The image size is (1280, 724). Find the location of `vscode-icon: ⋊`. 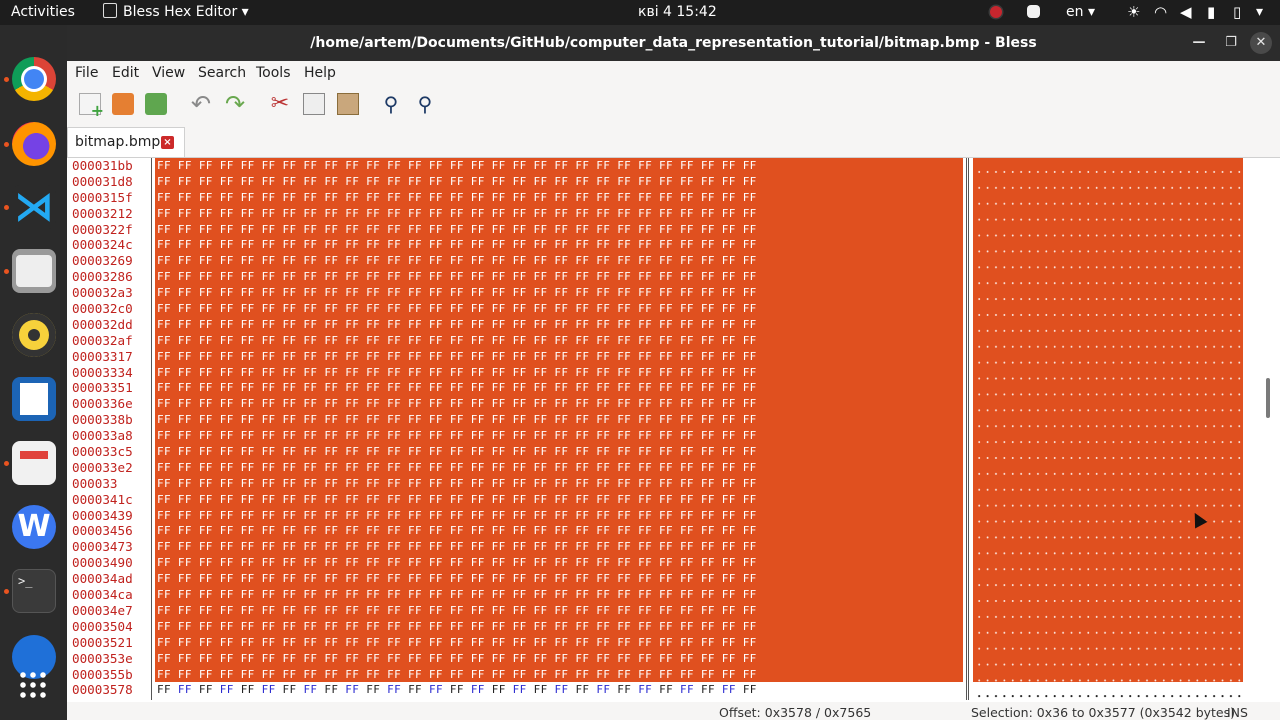

vscode-icon: ⋊ is located at coordinates (34, 207).